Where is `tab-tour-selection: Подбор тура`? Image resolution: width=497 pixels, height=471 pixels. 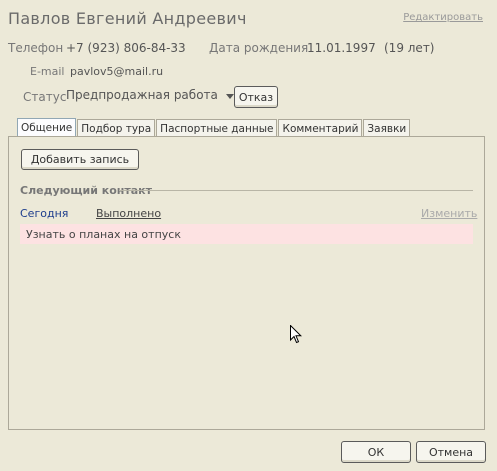
tab-tour-selection: Подбор тура is located at coordinates (116, 128).